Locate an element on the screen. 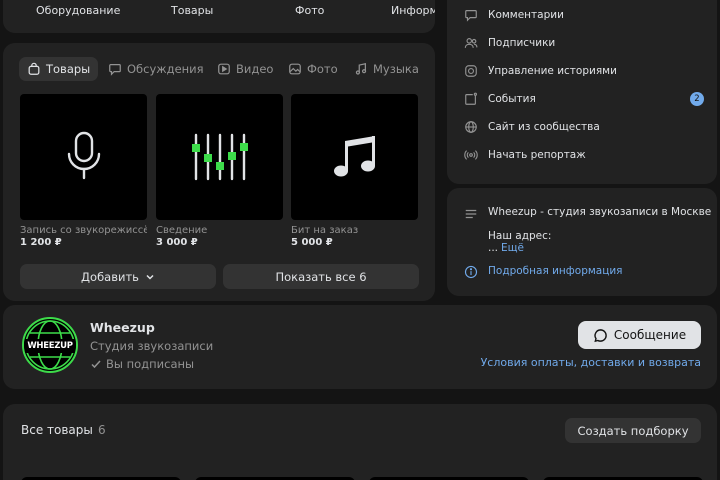 The image size is (720, 480). subscribed-status: Вы подписаны is located at coordinates (142, 364).